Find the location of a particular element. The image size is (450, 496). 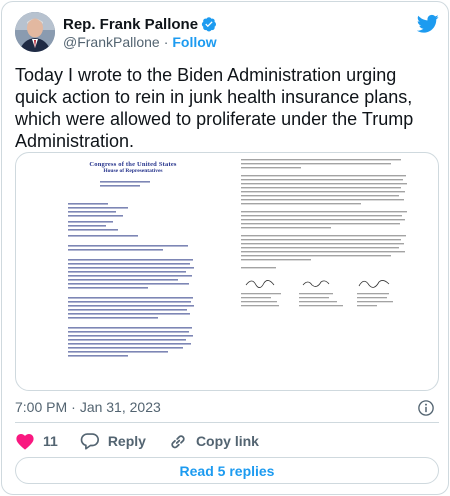

reply-button: Reply is located at coordinates (113, 441).